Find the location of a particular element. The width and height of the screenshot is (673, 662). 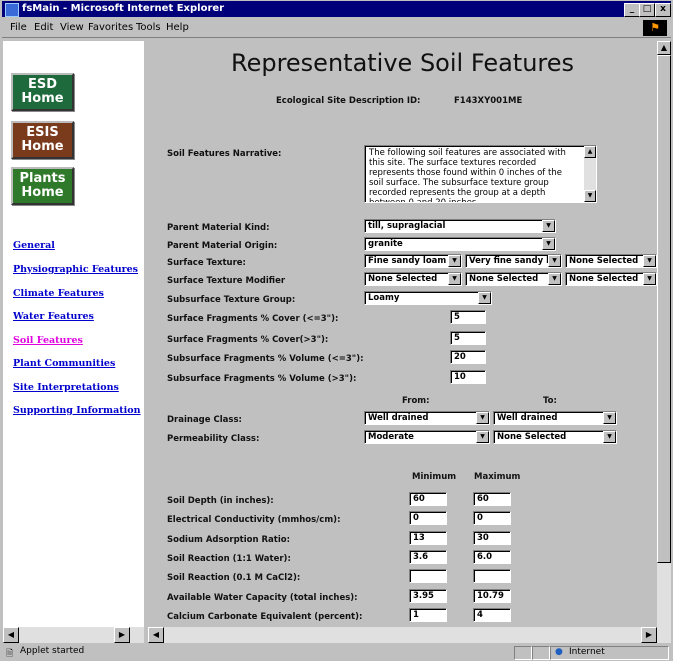

plants-home-label: Plants Home is located at coordinates (42, 185).